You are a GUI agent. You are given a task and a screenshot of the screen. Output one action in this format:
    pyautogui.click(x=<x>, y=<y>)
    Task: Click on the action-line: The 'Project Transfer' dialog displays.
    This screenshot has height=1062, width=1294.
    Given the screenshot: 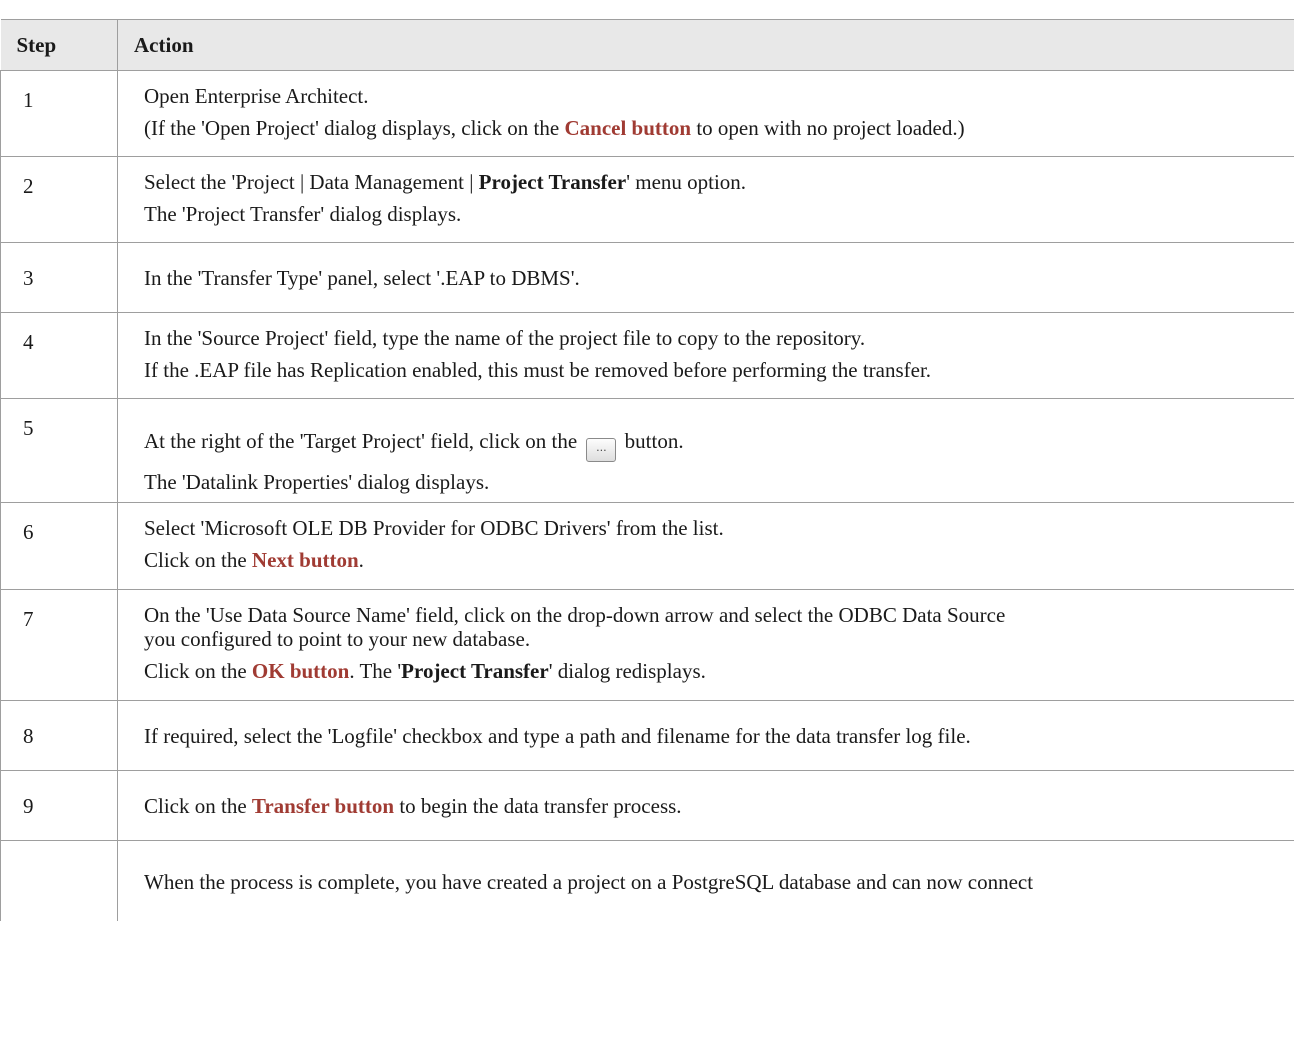 What is the action you would take?
    pyautogui.click(x=303, y=214)
    